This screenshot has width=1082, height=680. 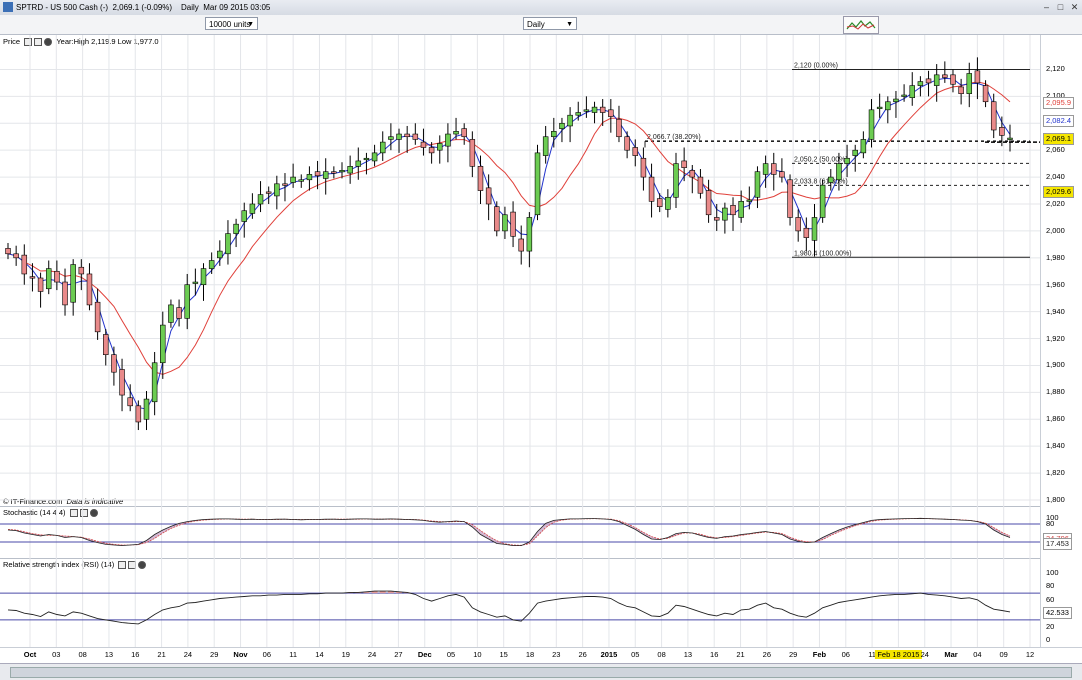 I want to click on price-axis-label: 1,940, so click(x=1055, y=311).